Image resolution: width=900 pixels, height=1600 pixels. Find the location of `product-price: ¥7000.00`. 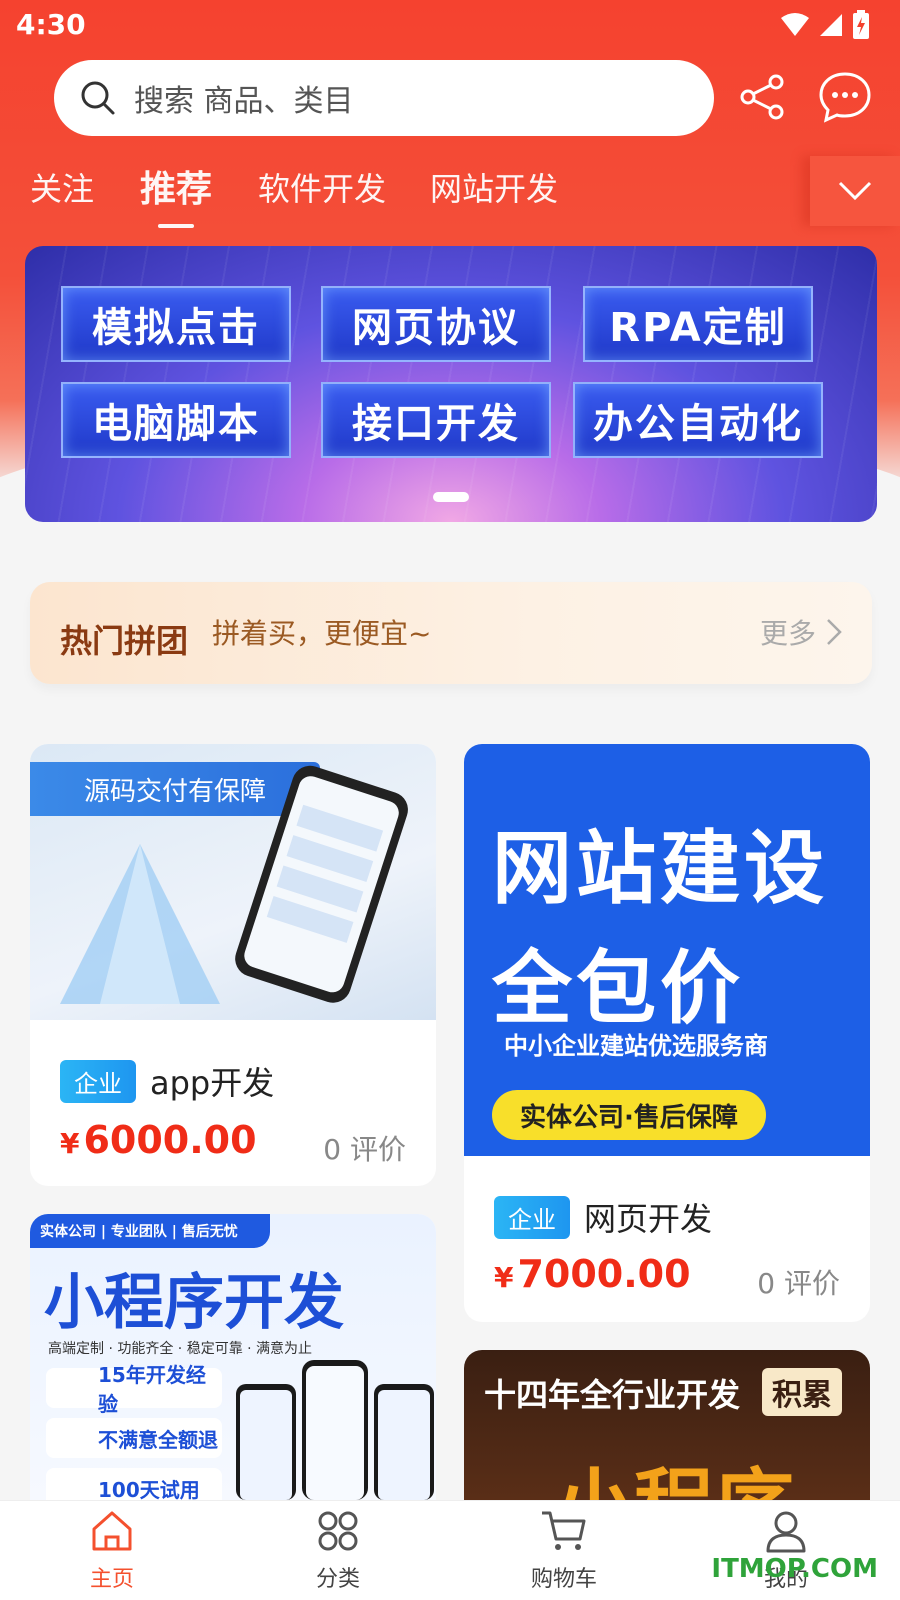

product-price: ¥7000.00 is located at coordinates (592, 1274).